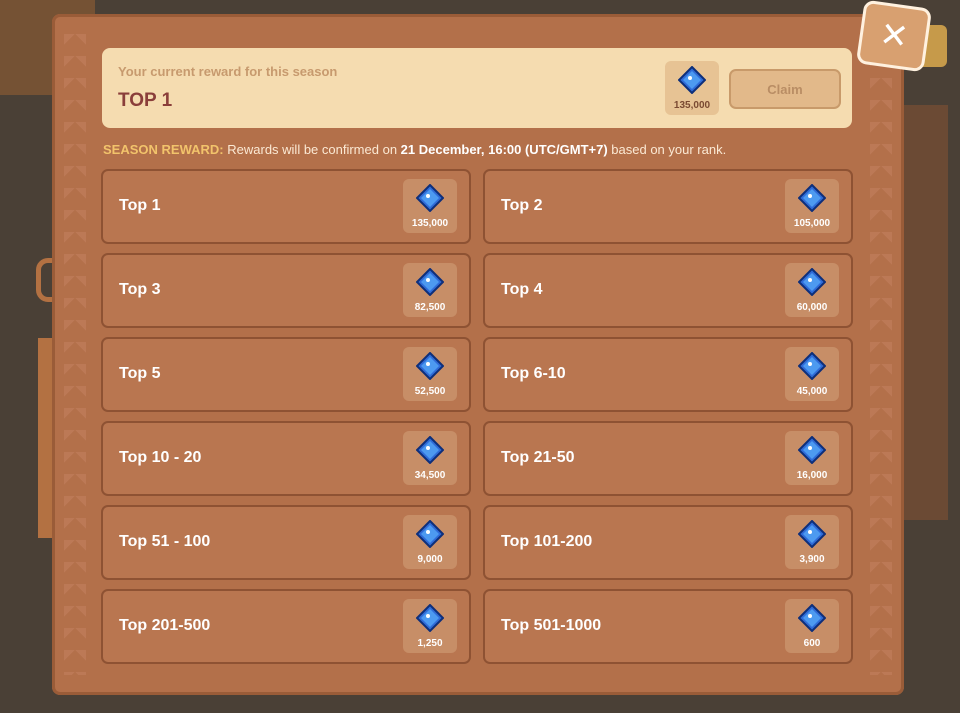 The image size is (960, 713). What do you see at coordinates (669, 149) in the screenshot?
I see `season-note-text: based on your rank.` at bounding box center [669, 149].